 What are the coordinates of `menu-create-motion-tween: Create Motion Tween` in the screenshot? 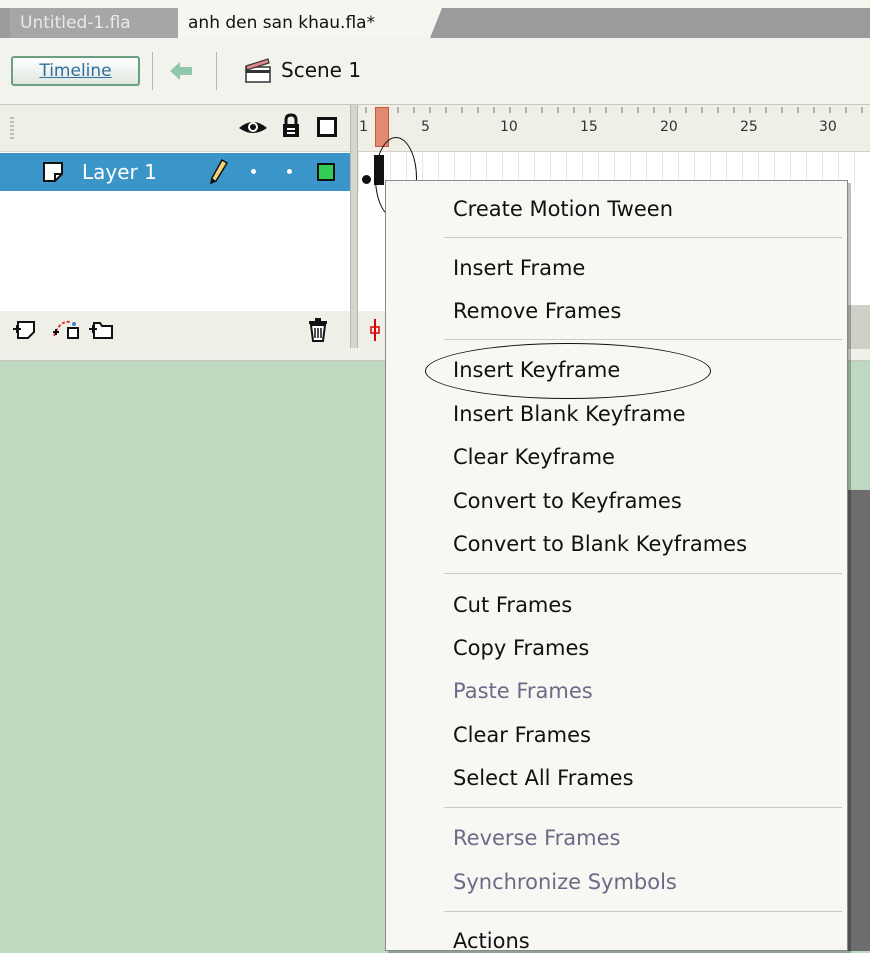 It's located at (563, 209).